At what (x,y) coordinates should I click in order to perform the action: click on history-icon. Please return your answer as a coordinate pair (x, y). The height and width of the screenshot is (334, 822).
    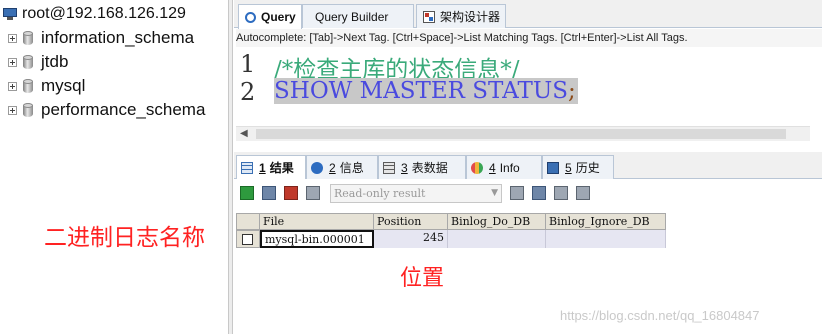
    Looking at the image, I should click on (553, 167).